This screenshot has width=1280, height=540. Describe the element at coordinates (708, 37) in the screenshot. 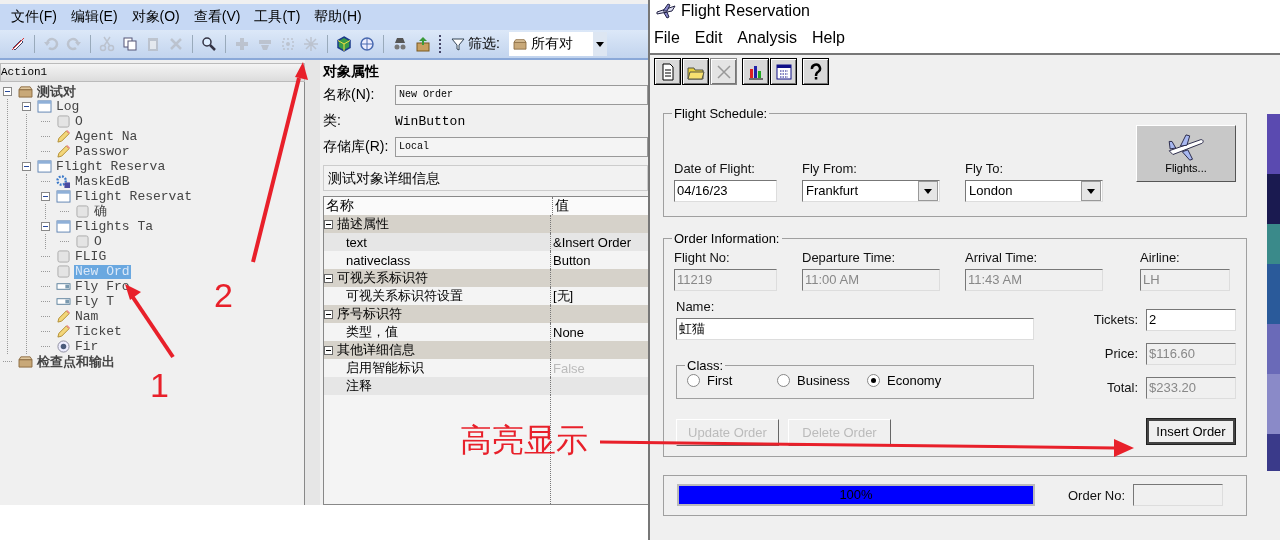

I see `menu-item: Edit` at that location.